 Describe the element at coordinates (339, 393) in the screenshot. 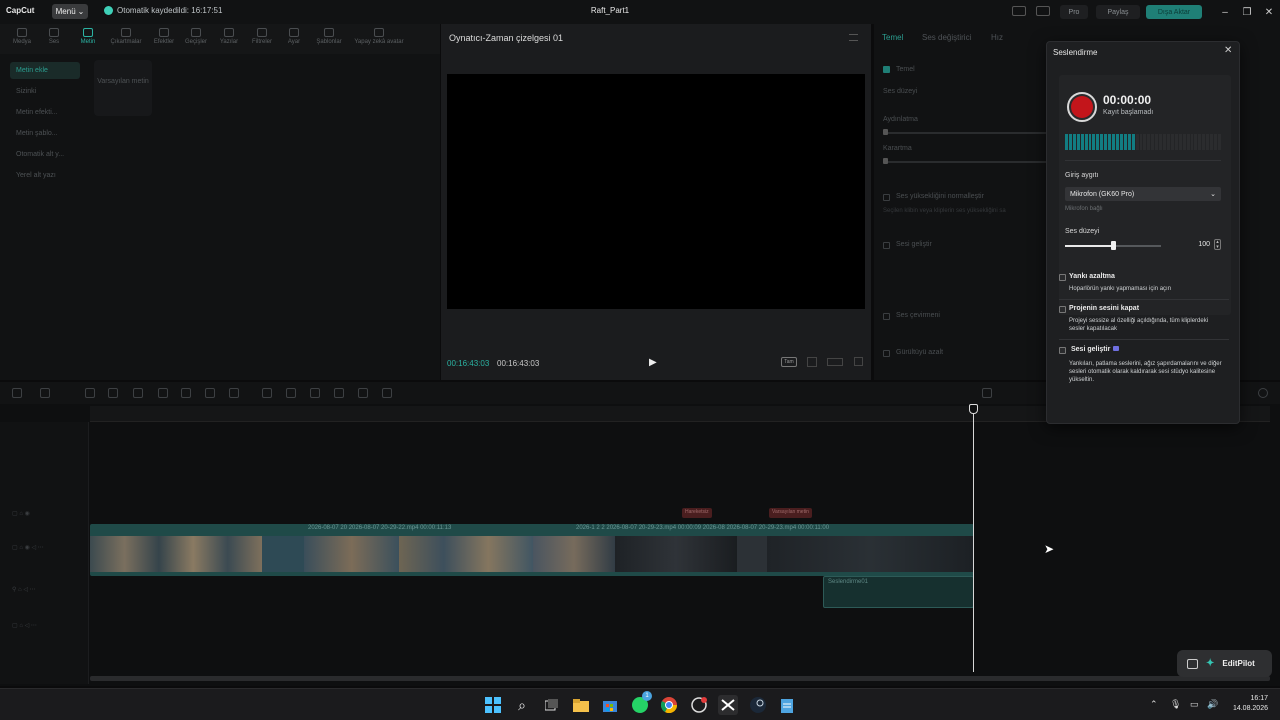

I see `magic-icon` at that location.